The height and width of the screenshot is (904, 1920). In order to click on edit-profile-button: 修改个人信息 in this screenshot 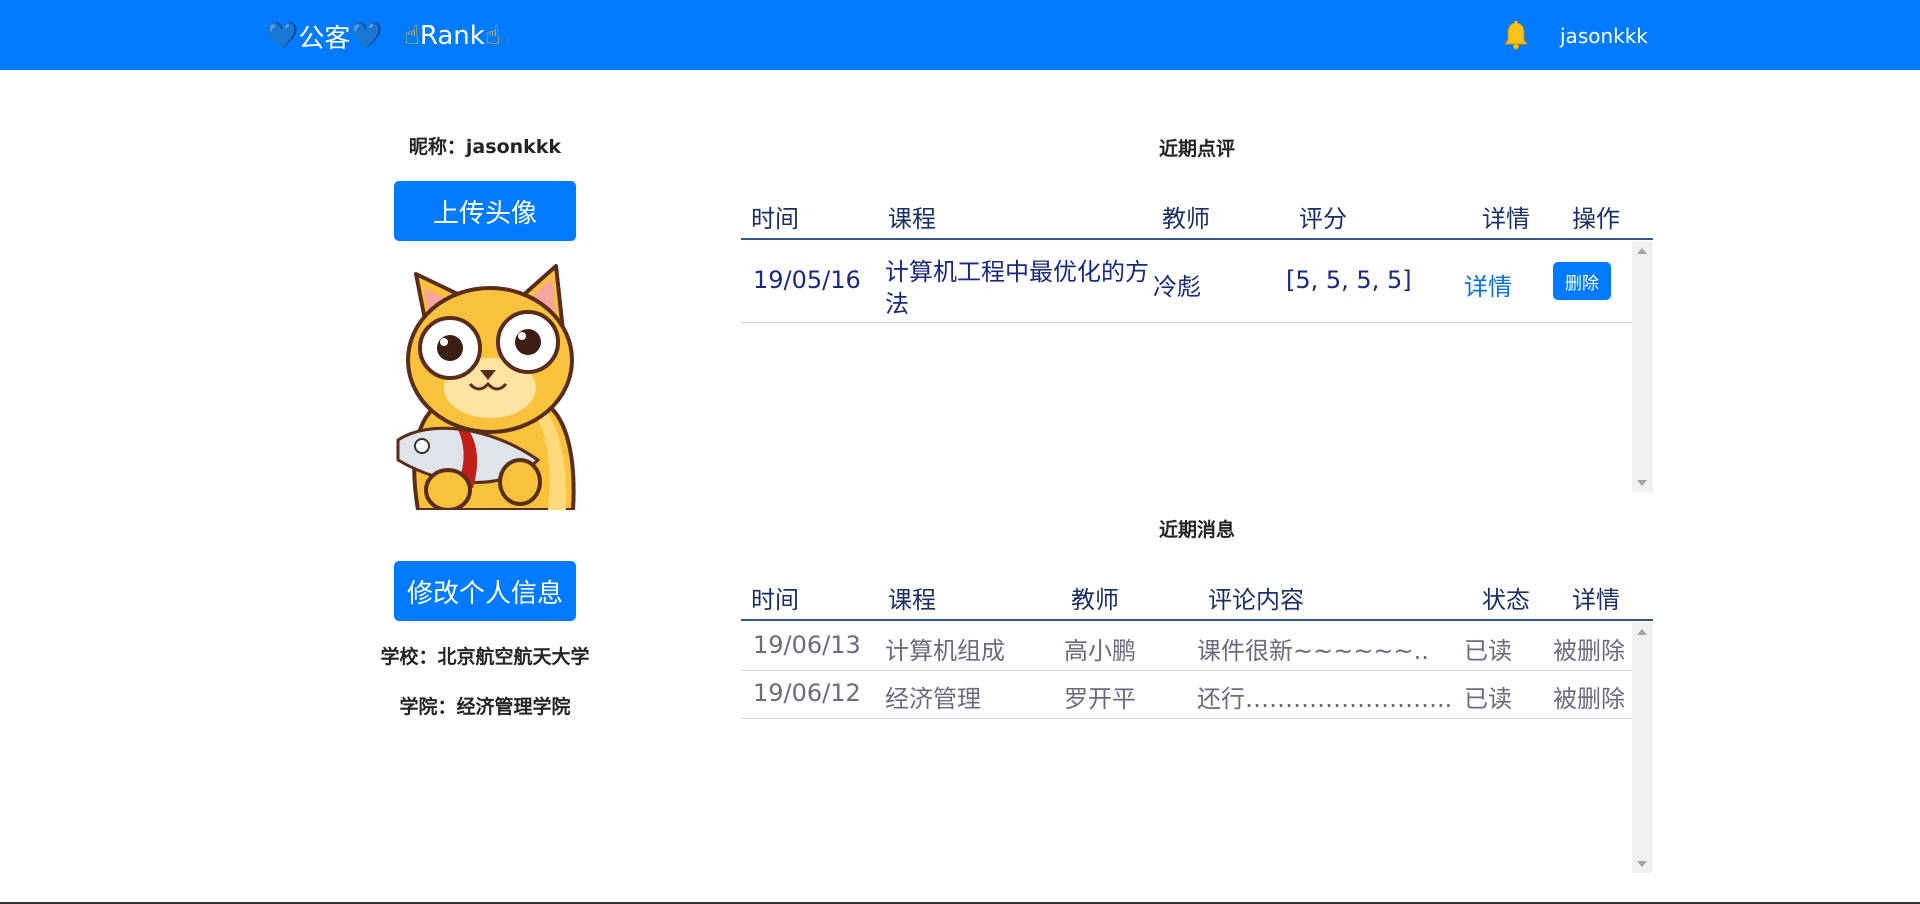, I will do `click(485, 591)`.